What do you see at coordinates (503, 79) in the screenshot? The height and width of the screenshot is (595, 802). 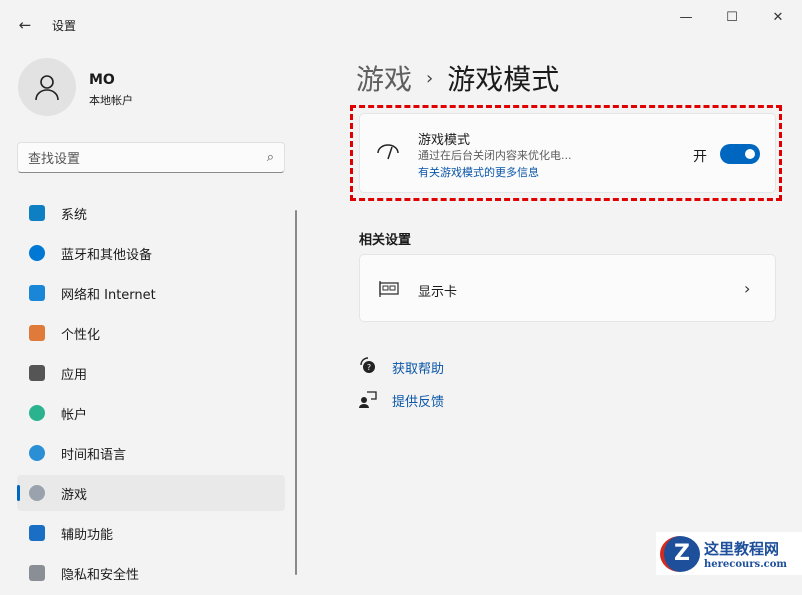 I see `page-title: 游戏模式` at bounding box center [503, 79].